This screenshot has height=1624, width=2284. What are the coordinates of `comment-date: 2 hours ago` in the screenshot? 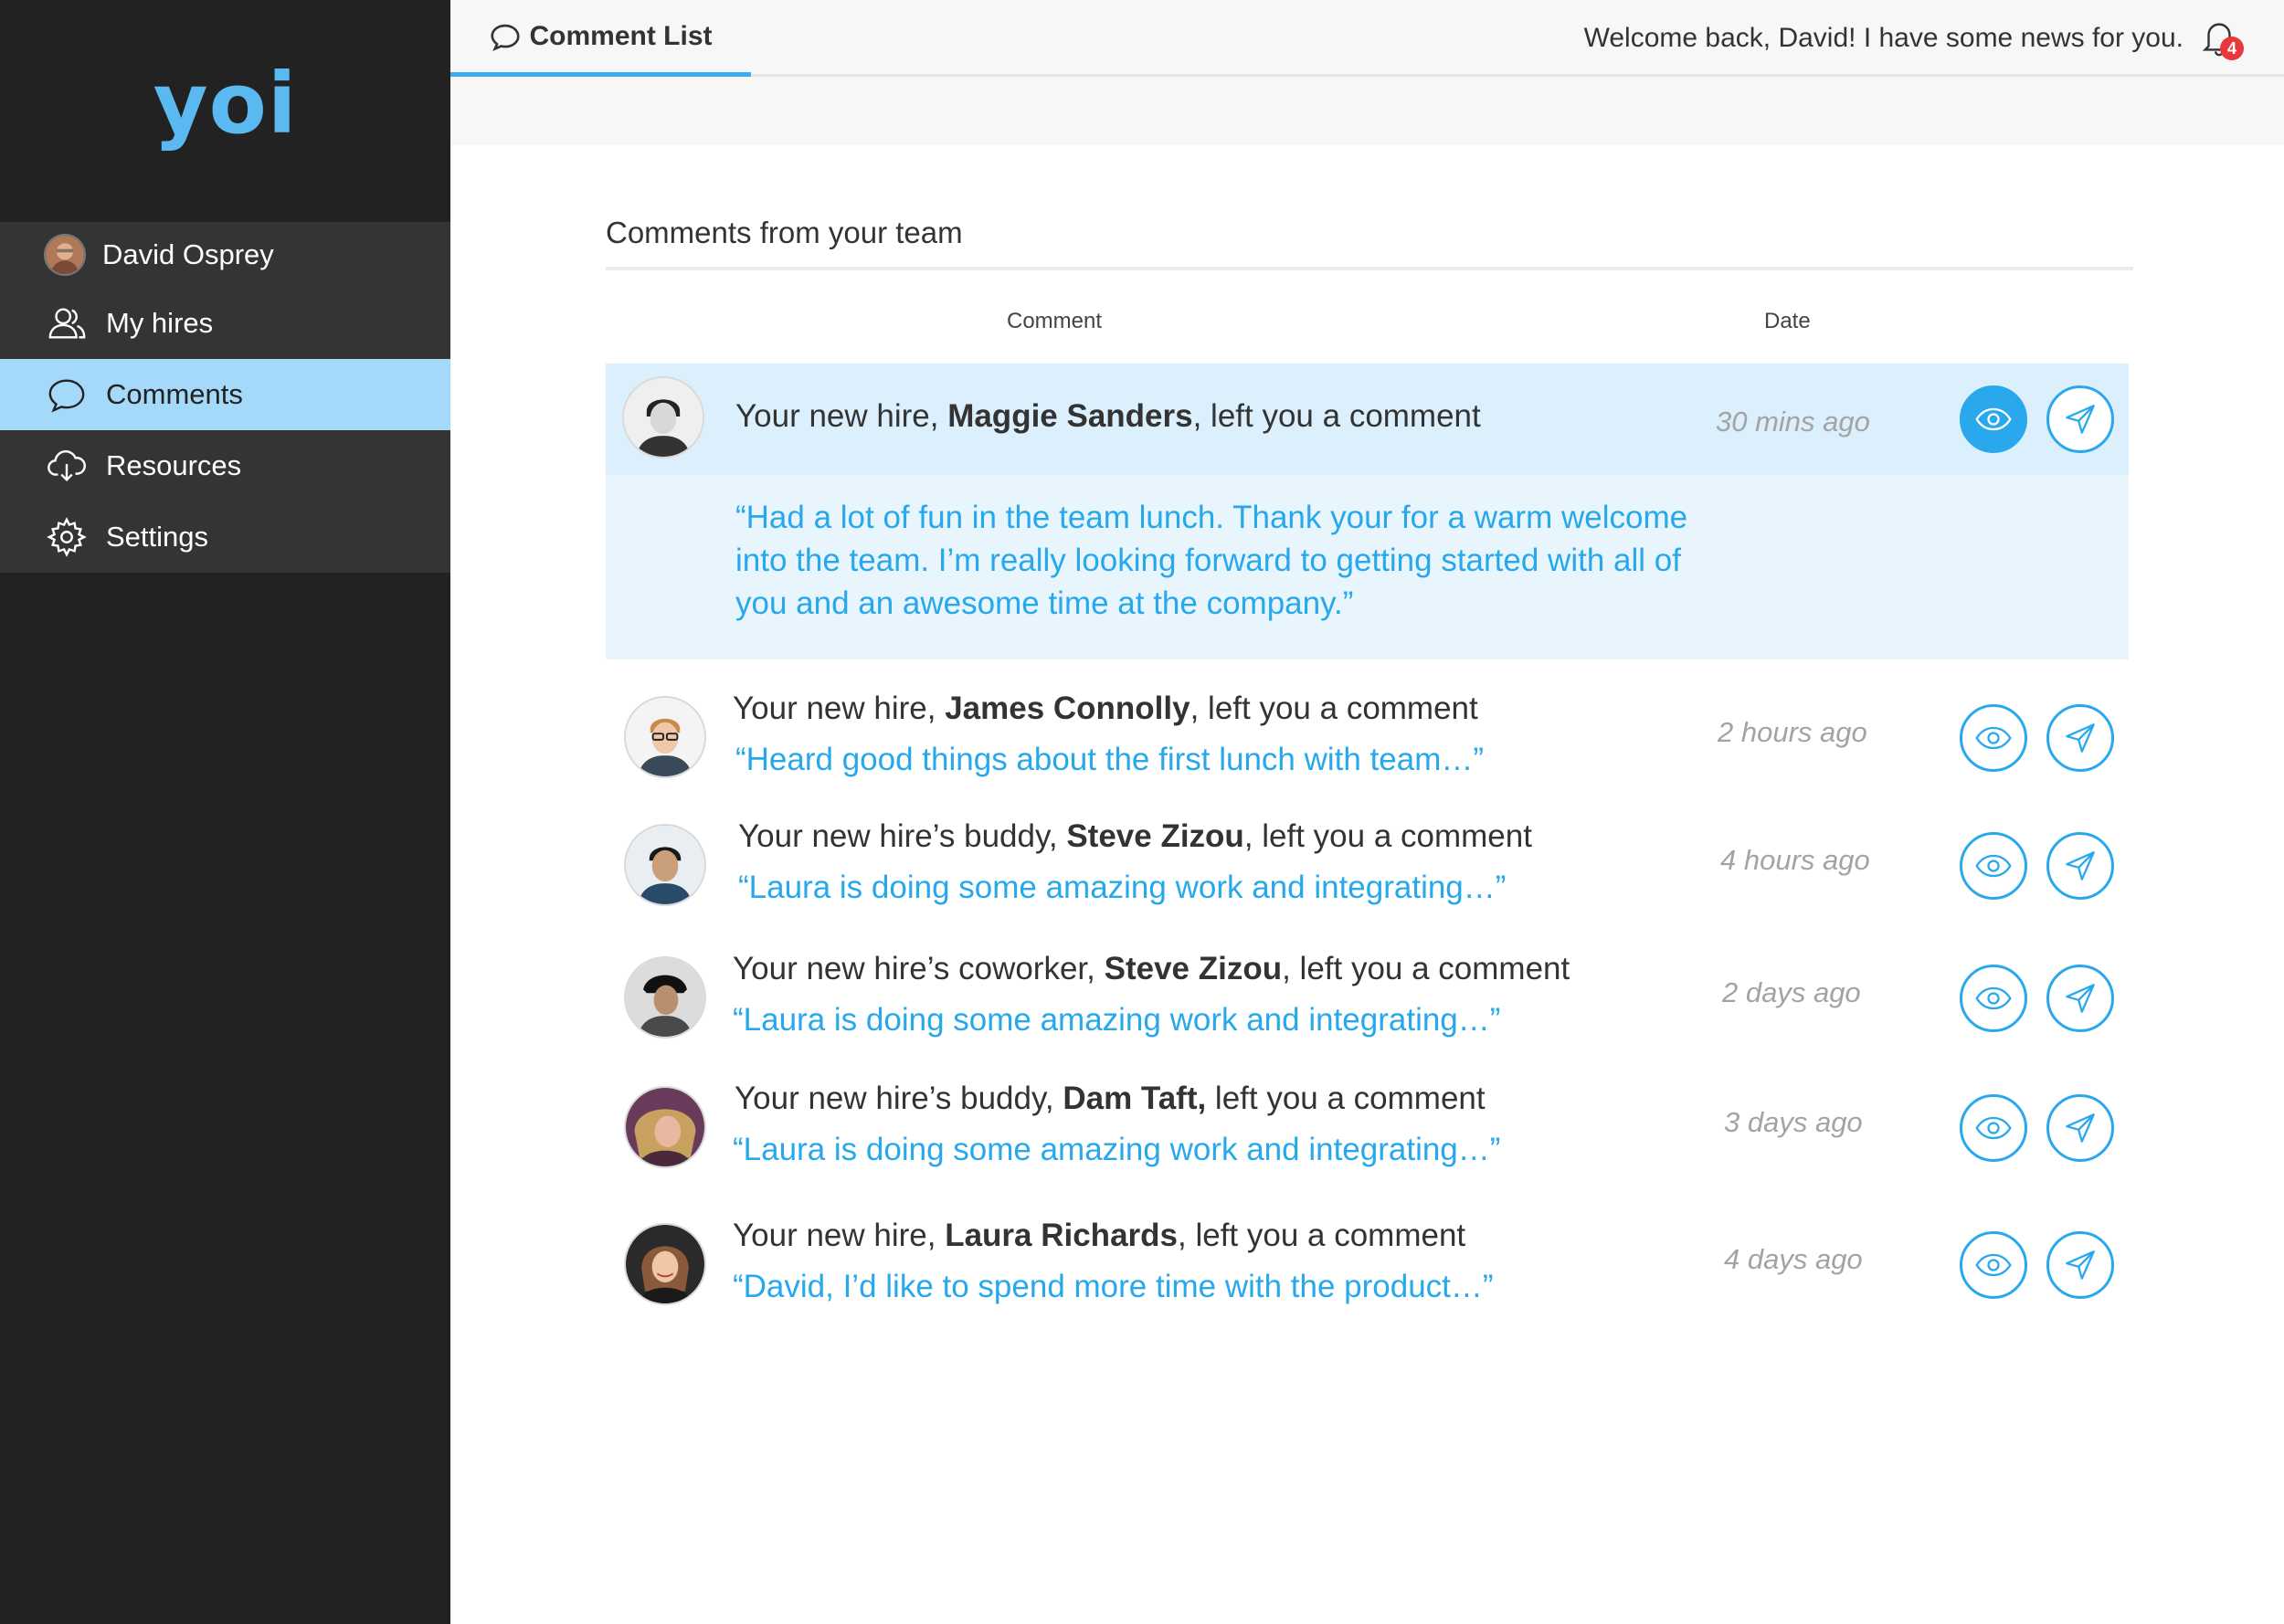 It's located at (1792, 732).